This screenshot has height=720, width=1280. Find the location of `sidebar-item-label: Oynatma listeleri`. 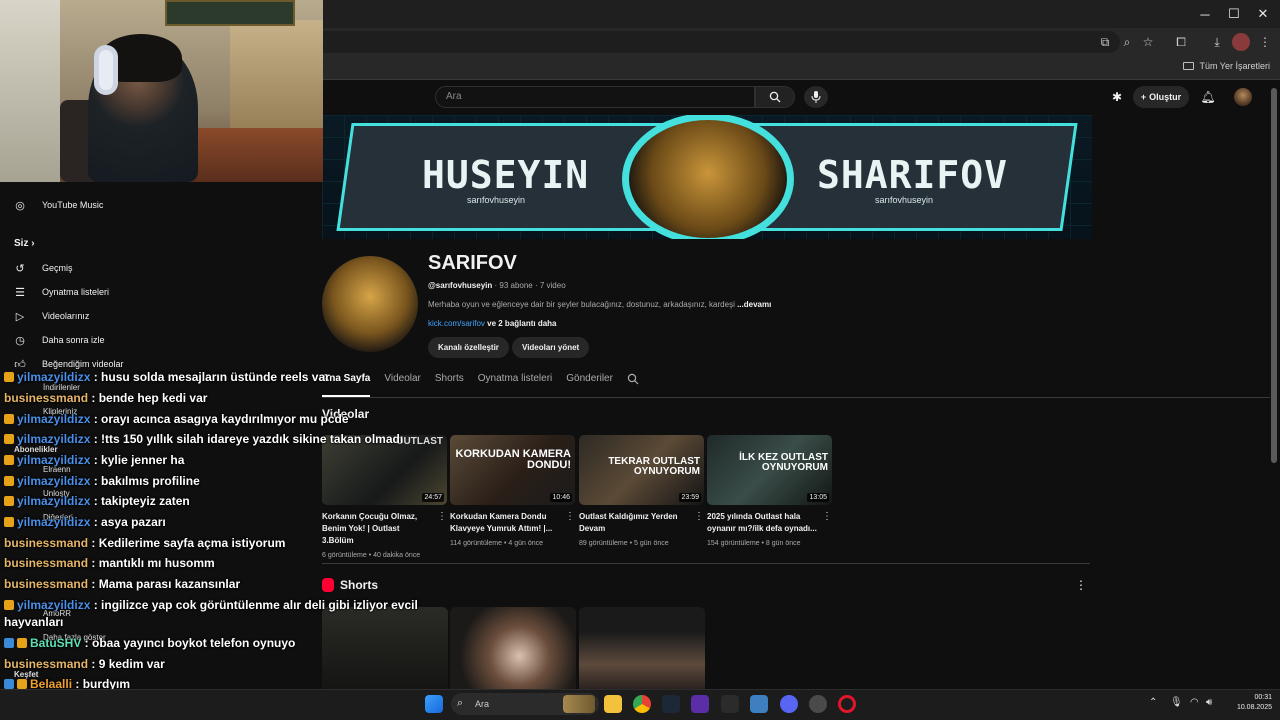

sidebar-item-label: Oynatma listeleri is located at coordinates (76, 292).